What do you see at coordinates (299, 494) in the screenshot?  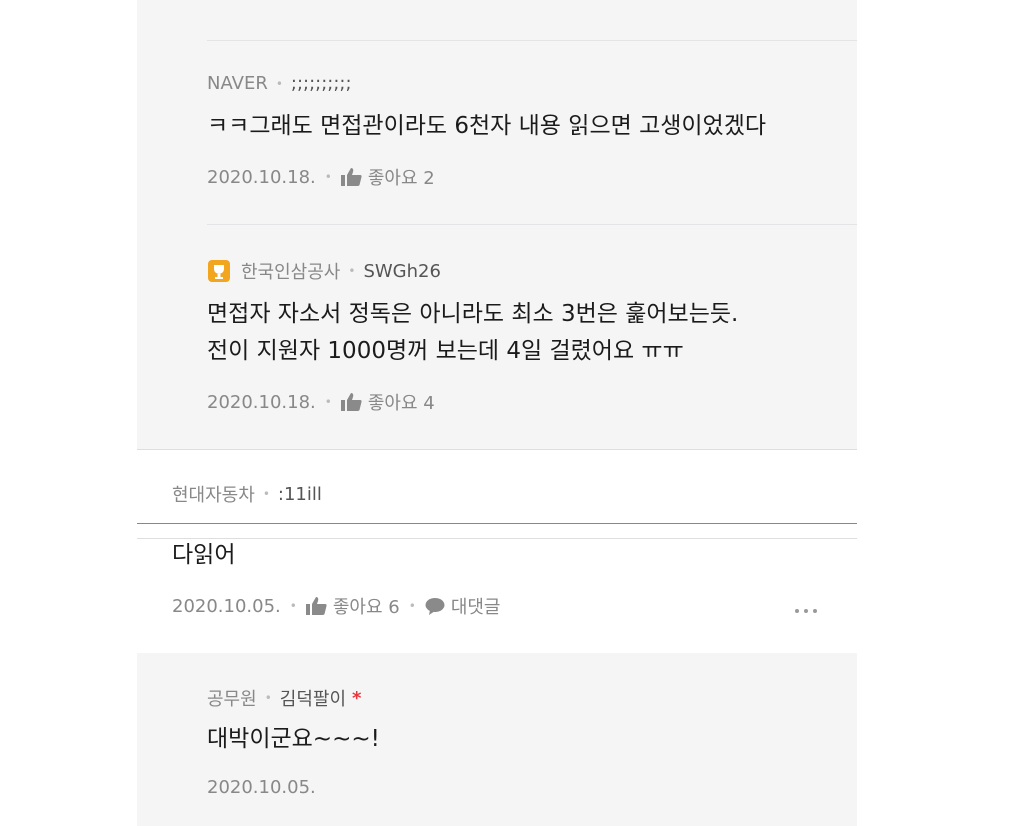 I see `nickname: :11ill` at bounding box center [299, 494].